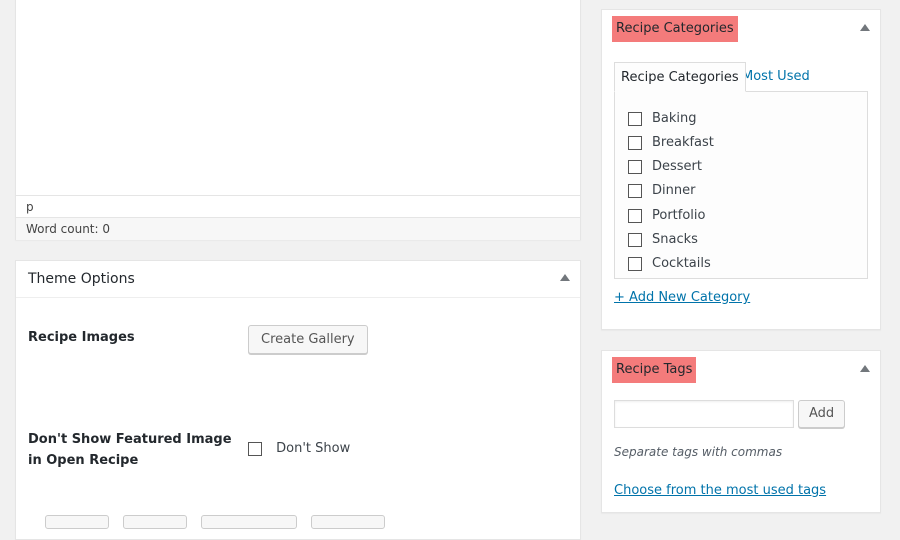  I want to click on list-item: Breakfast, so click(671, 142).